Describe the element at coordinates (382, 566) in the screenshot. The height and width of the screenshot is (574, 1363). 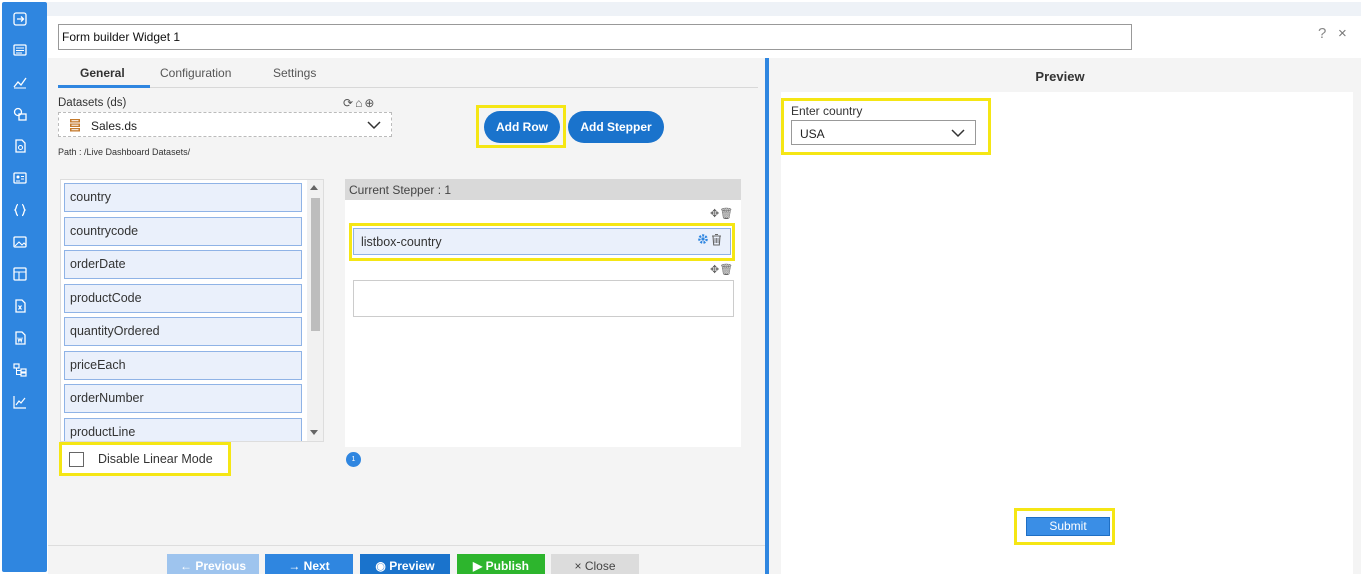
I see `eye-icon: ◉` at that location.